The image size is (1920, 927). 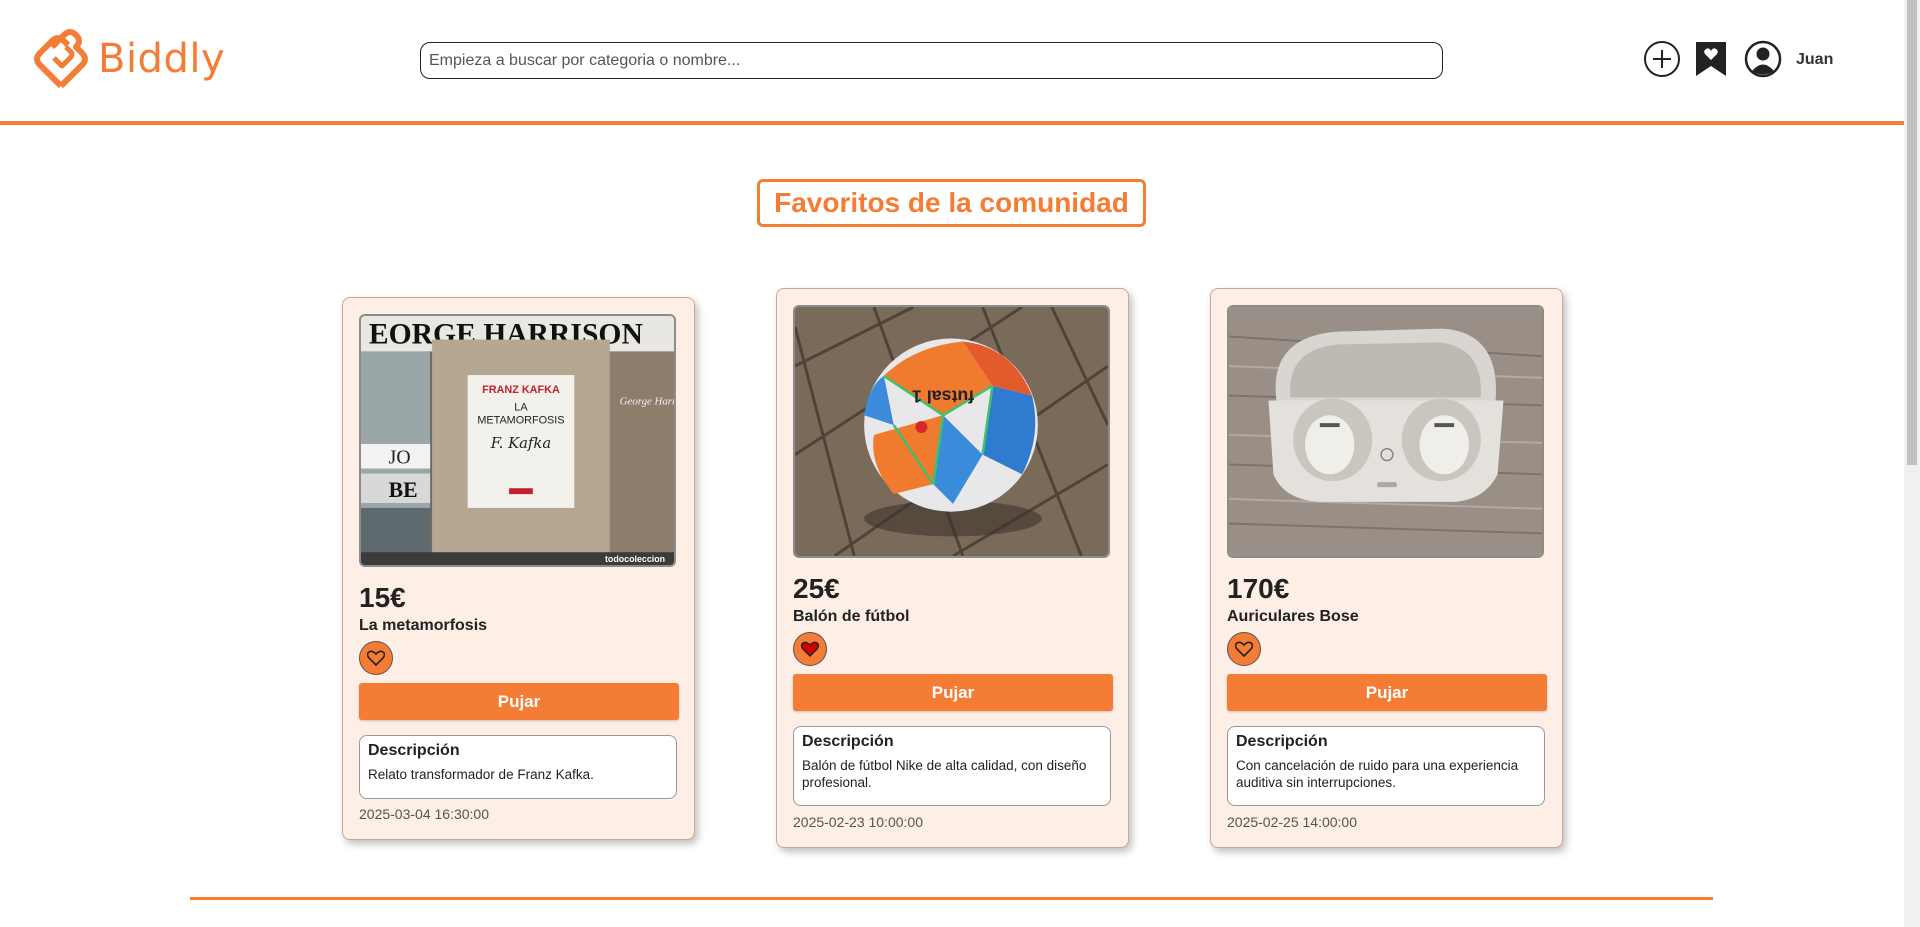 What do you see at coordinates (521, 390) in the screenshot?
I see `book-author: FRANZ KAFKA` at bounding box center [521, 390].